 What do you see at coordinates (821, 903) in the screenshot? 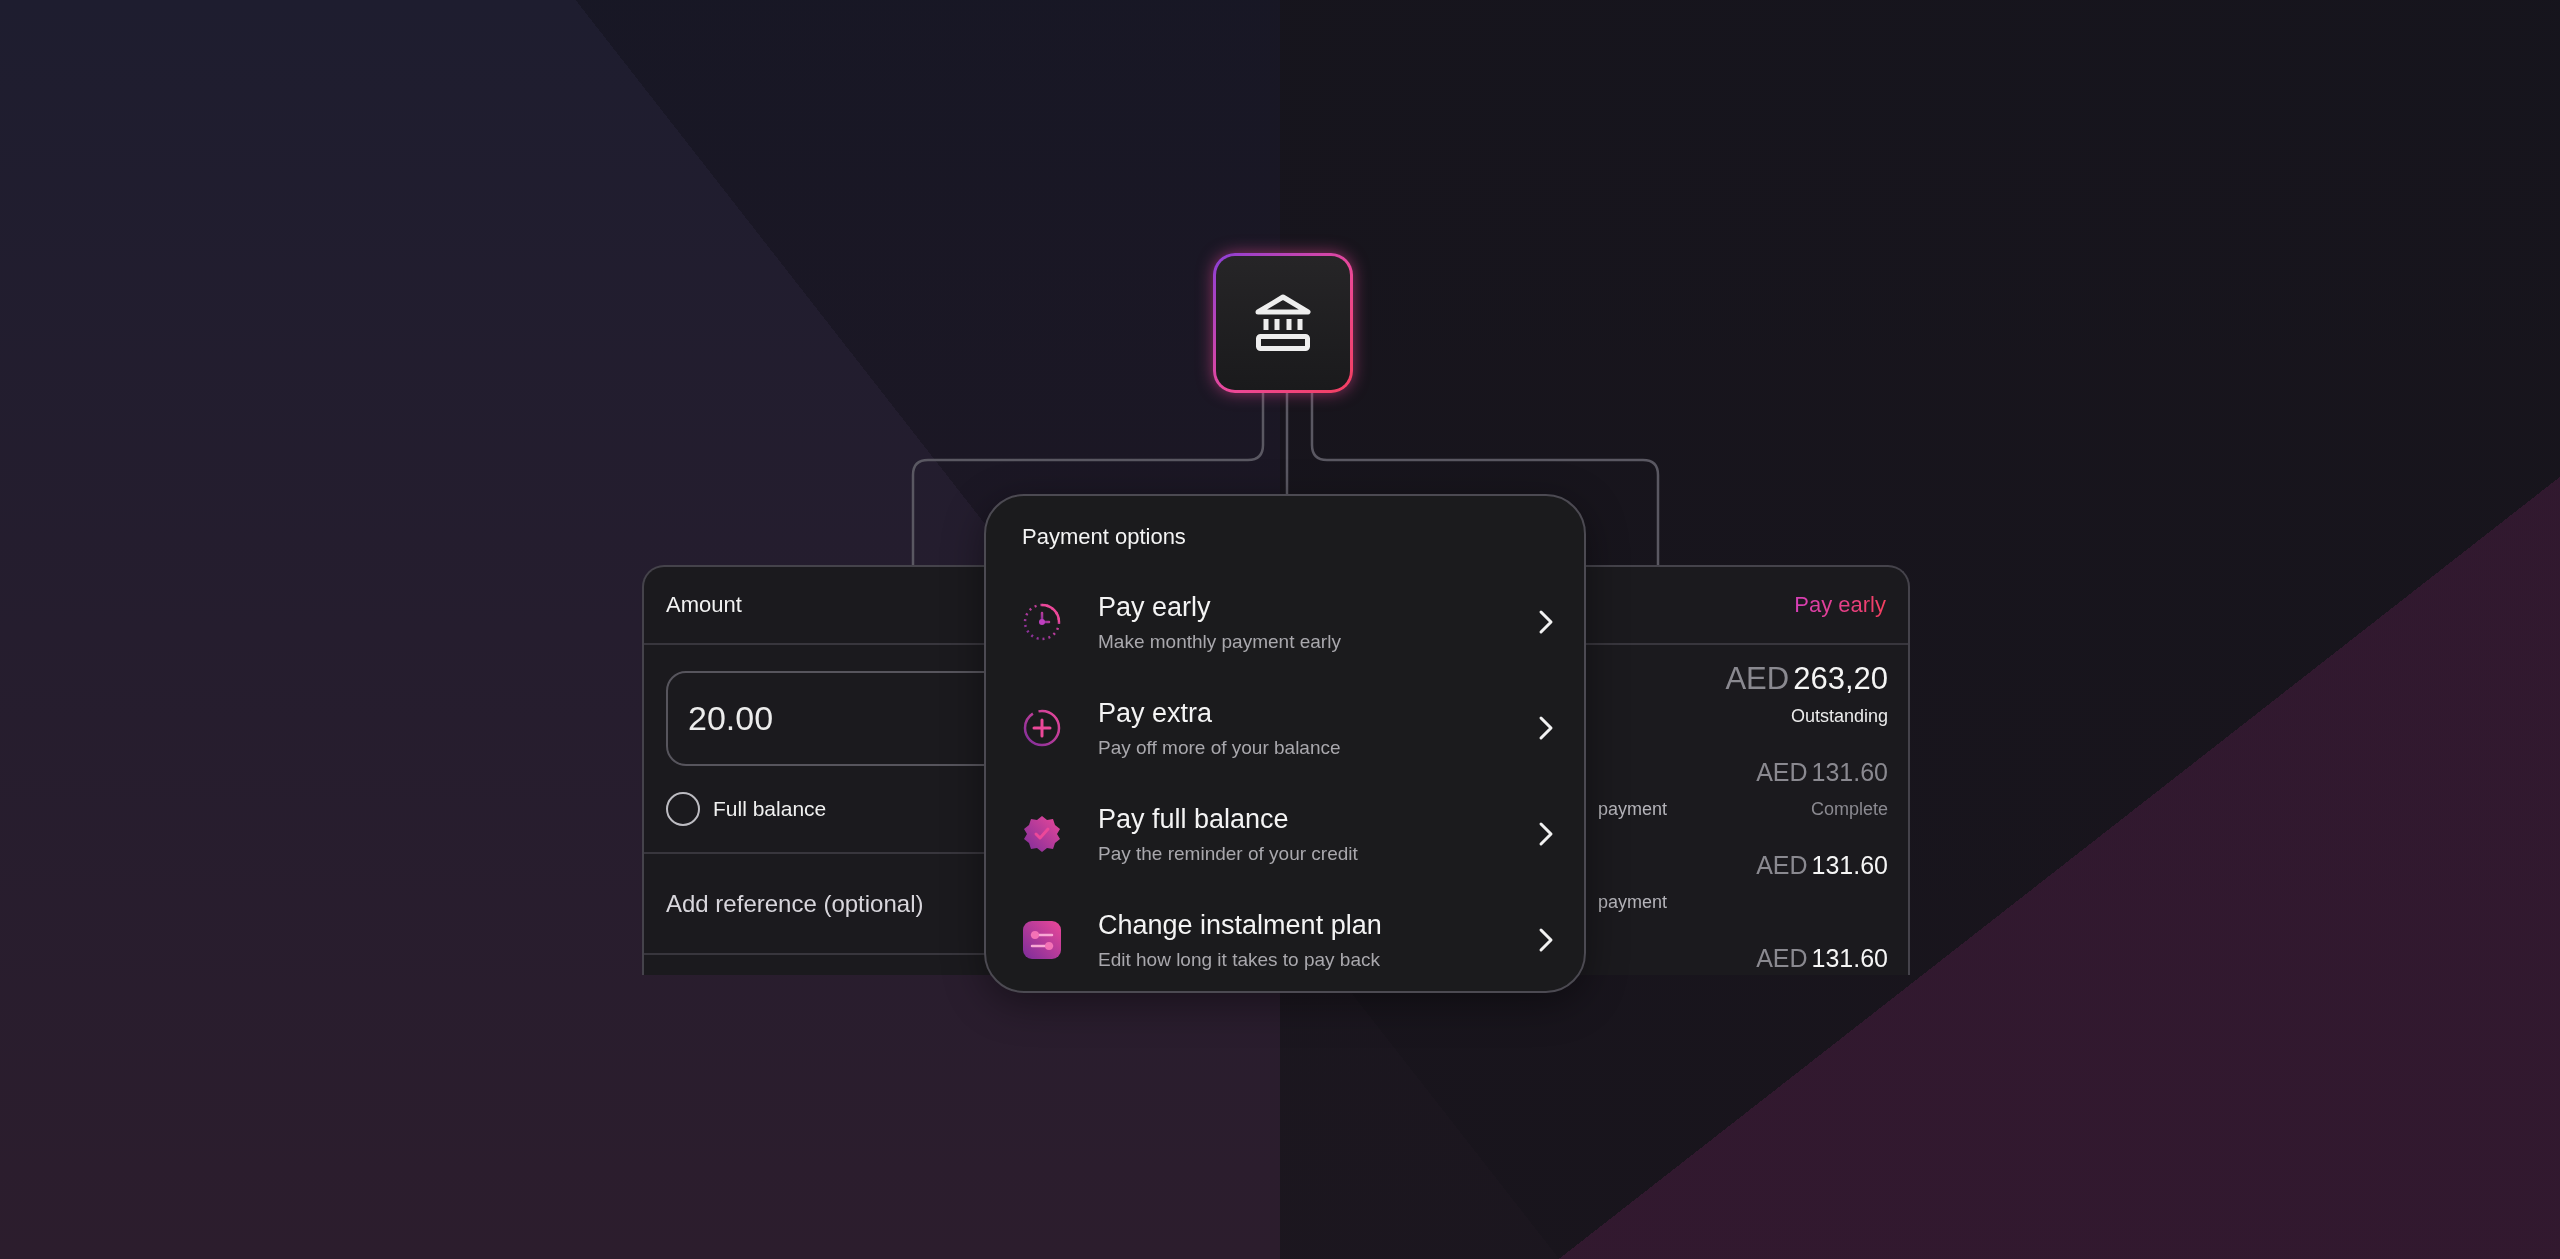
I see `reference-field: Add reference (optional)` at bounding box center [821, 903].